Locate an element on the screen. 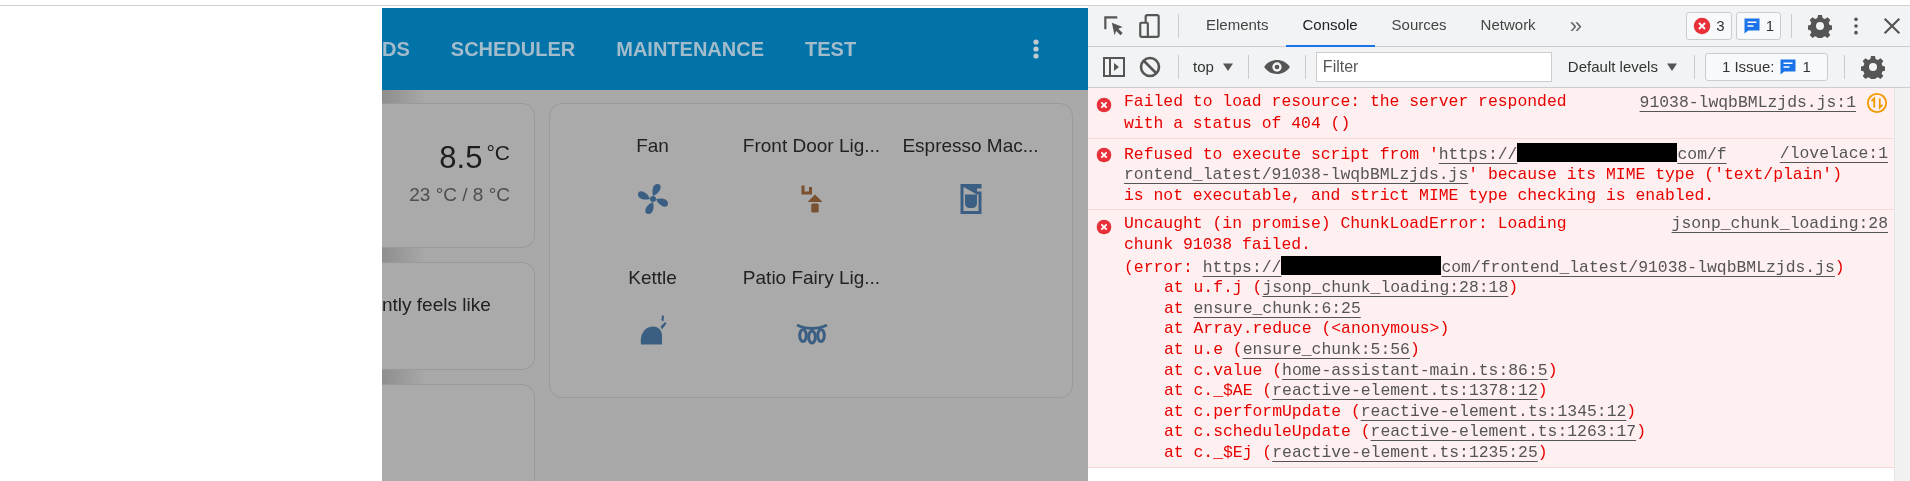  scrollbar is located at coordinates (1902, 284).